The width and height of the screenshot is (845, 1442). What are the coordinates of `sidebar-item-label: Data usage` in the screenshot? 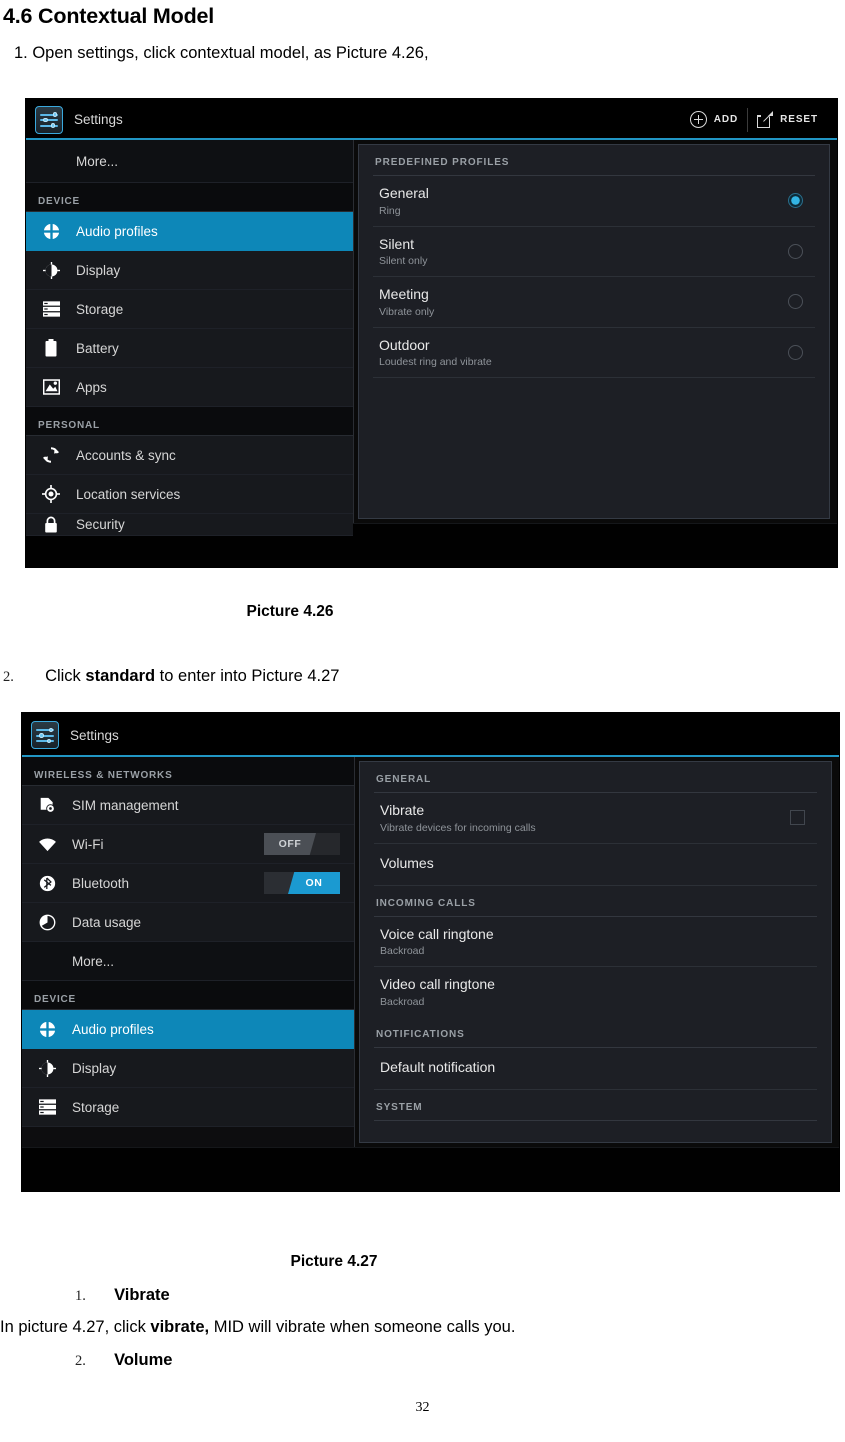 It's located at (107, 922).